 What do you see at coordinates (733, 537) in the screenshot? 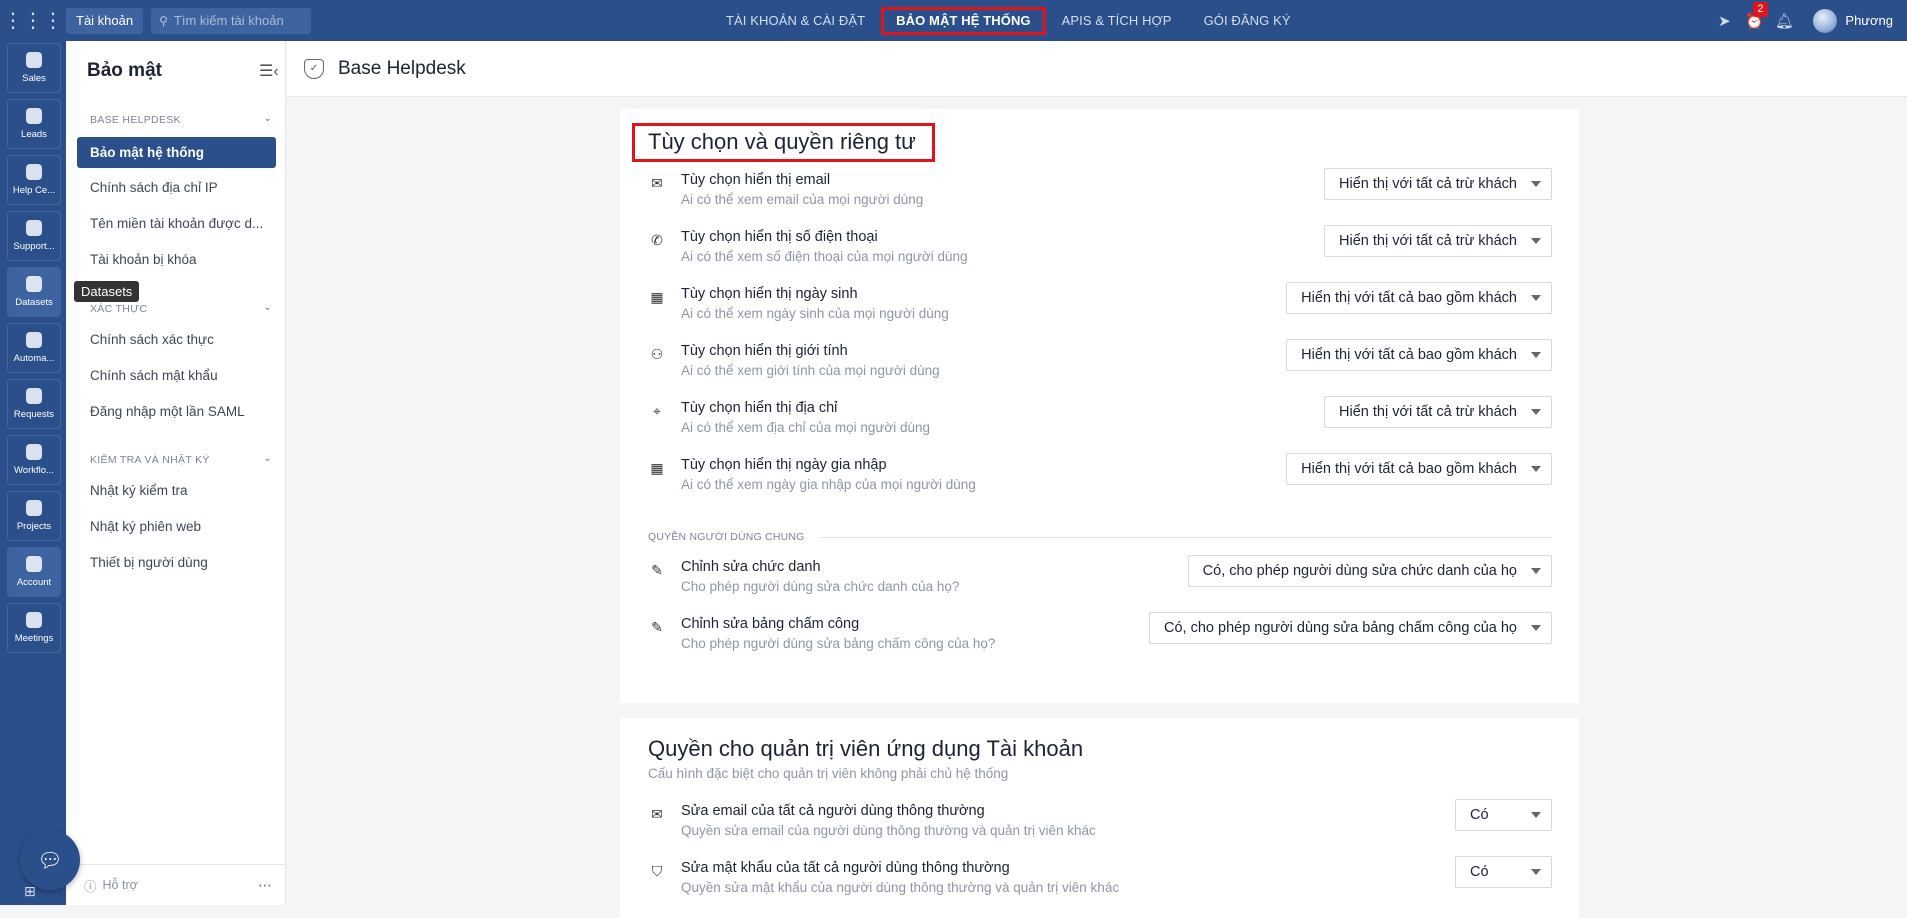
I see `divider-label: QUYỀN NGƯỜI DÙNG CHUNG` at bounding box center [733, 537].